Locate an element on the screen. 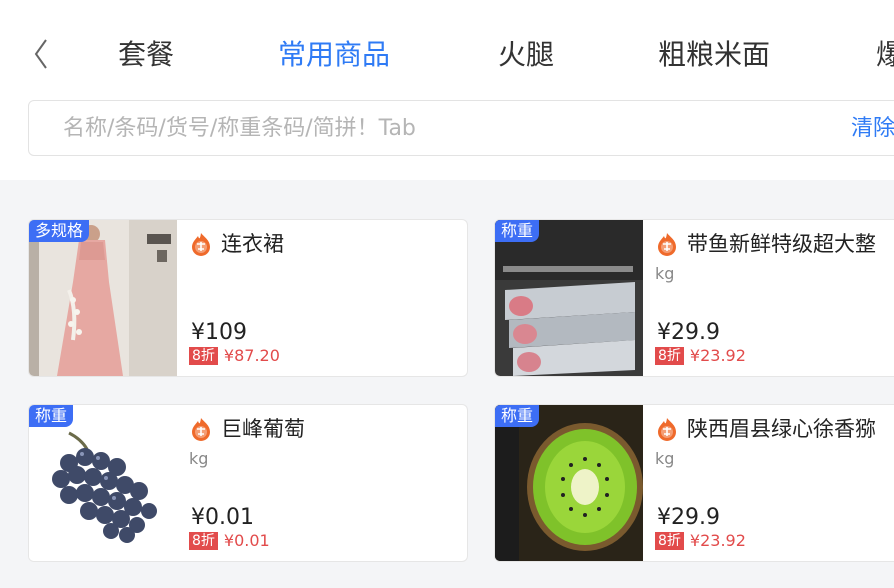  discount-price: ¥0.01 is located at coordinates (246, 540).